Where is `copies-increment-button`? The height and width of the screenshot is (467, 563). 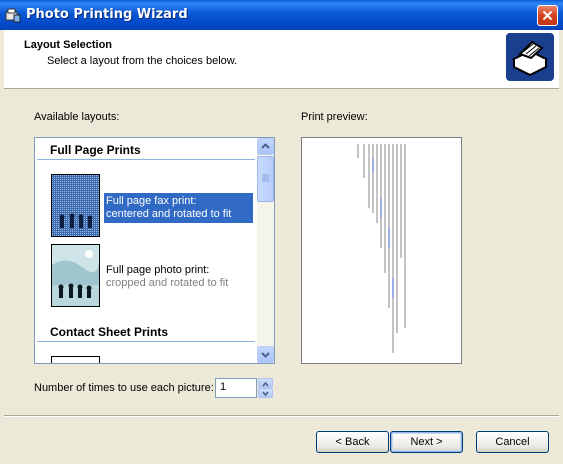
copies-increment-button is located at coordinates (265, 383).